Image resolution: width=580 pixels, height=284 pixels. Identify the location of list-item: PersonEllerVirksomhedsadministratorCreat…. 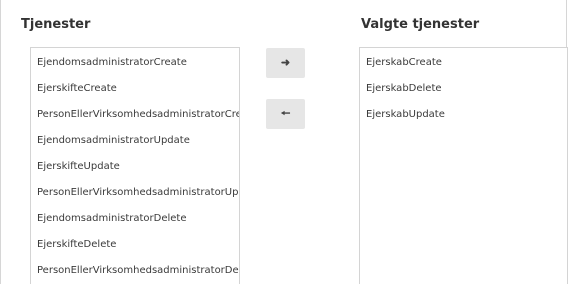
(135, 115).